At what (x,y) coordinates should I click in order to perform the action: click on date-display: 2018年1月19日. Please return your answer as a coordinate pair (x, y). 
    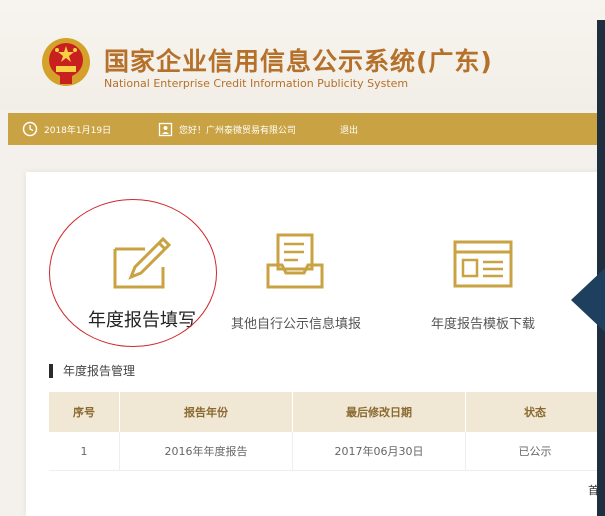
    Looking at the image, I should click on (66, 129).